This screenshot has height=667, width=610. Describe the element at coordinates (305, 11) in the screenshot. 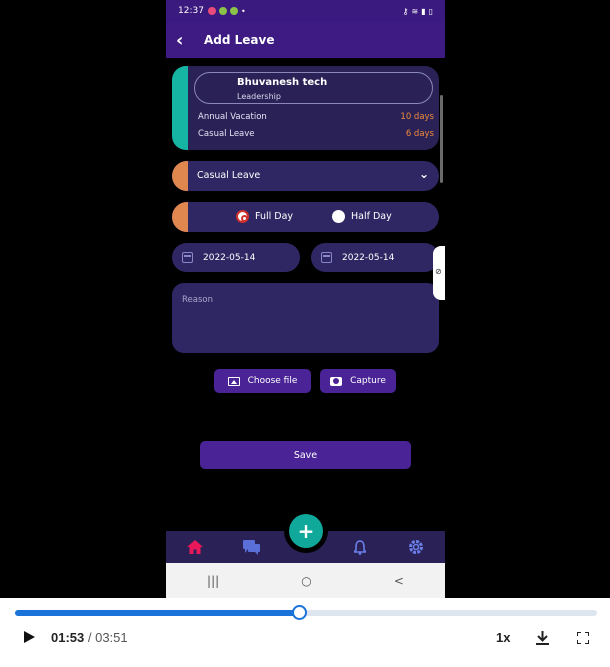

I see `status-bar: 12:37 • ⚷ ≋ ▮ ▯` at that location.